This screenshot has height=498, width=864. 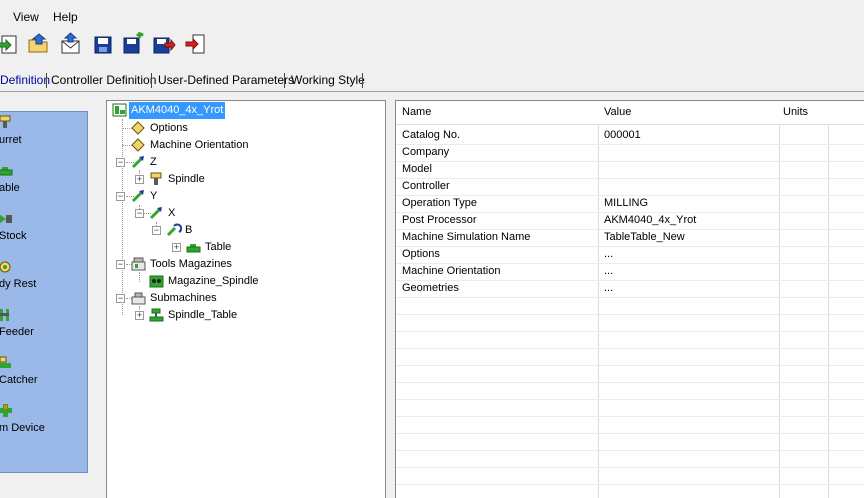 What do you see at coordinates (39, 44) in the screenshot?
I see `open-button` at bounding box center [39, 44].